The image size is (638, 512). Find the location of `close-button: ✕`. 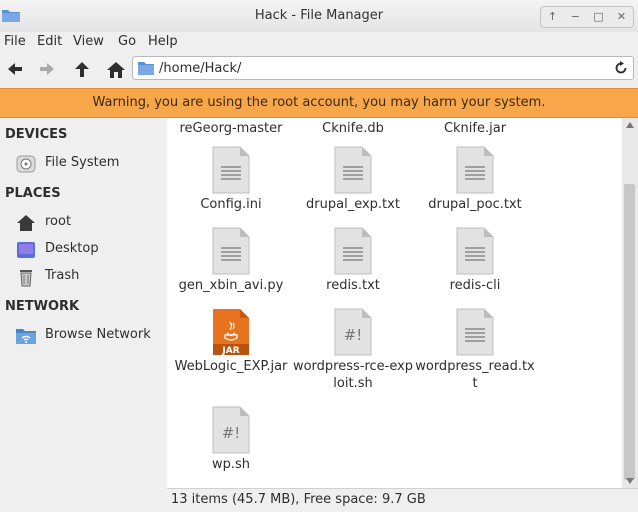

close-button: ✕ is located at coordinates (621, 17).